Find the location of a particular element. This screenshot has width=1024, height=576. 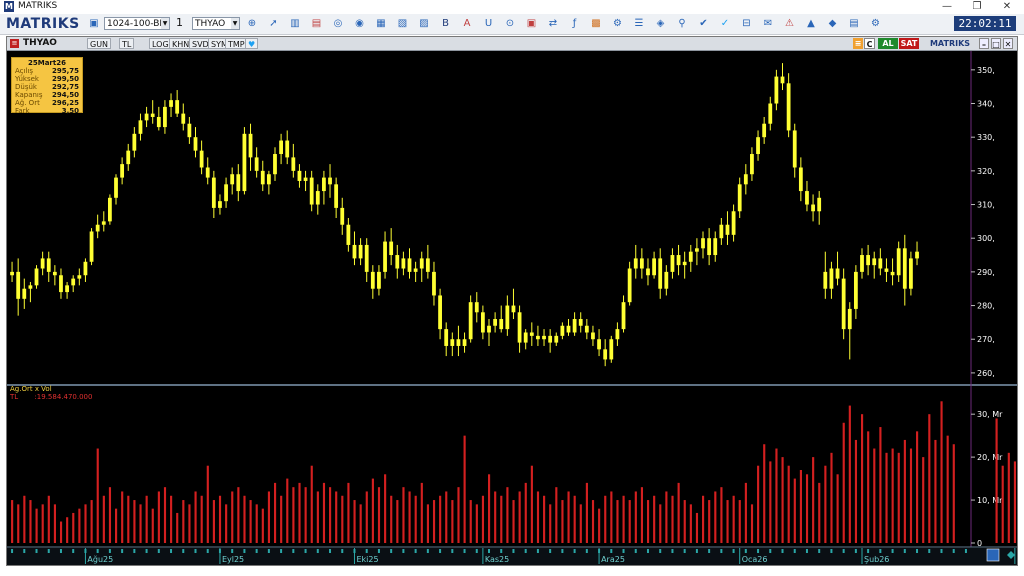

restore-button: ❐ is located at coordinates (977, 7).